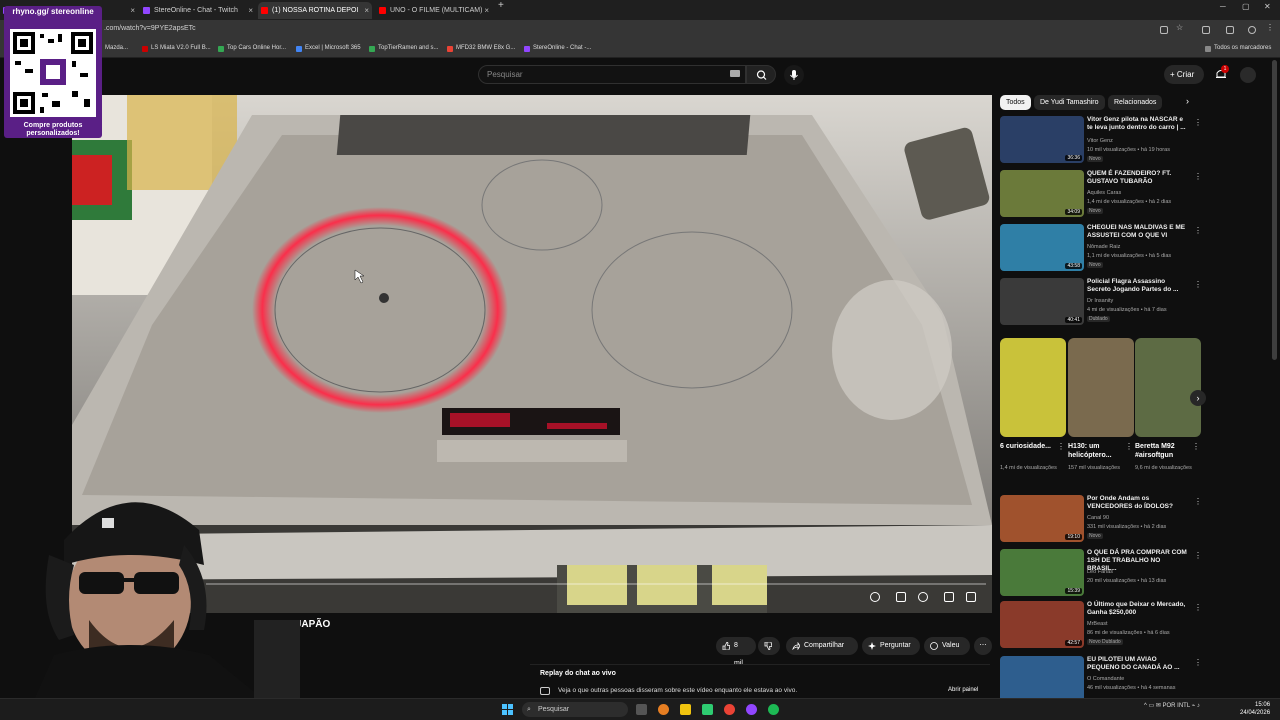  Describe the element at coordinates (1138, 624) in the screenshot. I see `channel-name: MrBeast` at that location.